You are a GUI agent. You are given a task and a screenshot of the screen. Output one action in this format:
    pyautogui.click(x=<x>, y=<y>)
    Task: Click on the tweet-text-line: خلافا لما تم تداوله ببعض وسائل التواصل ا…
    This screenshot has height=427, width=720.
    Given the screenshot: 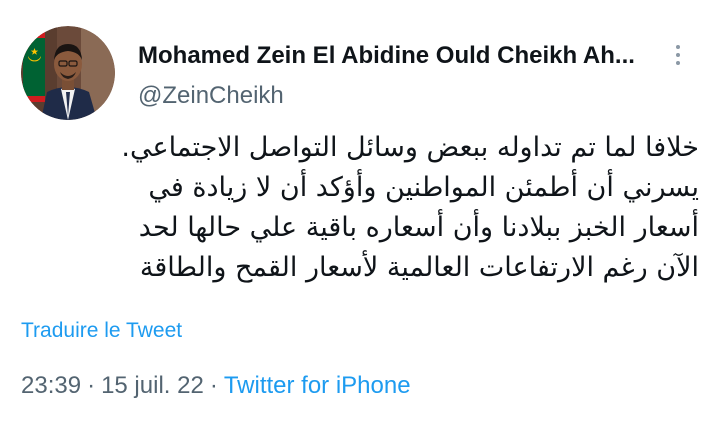 What is the action you would take?
    pyautogui.click(x=410, y=147)
    